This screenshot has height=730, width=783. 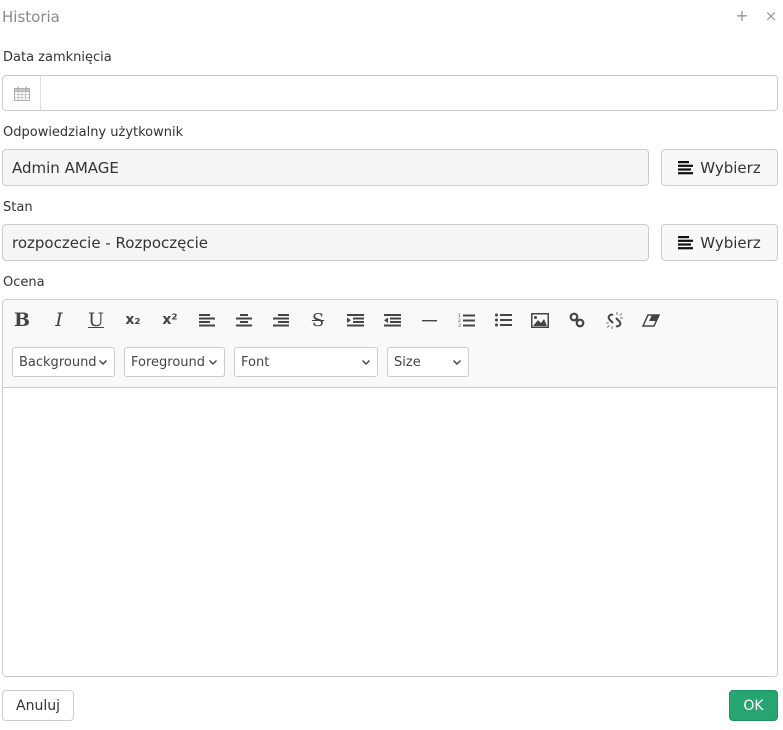 I want to click on dialog-title: Historia, so click(x=31, y=17).